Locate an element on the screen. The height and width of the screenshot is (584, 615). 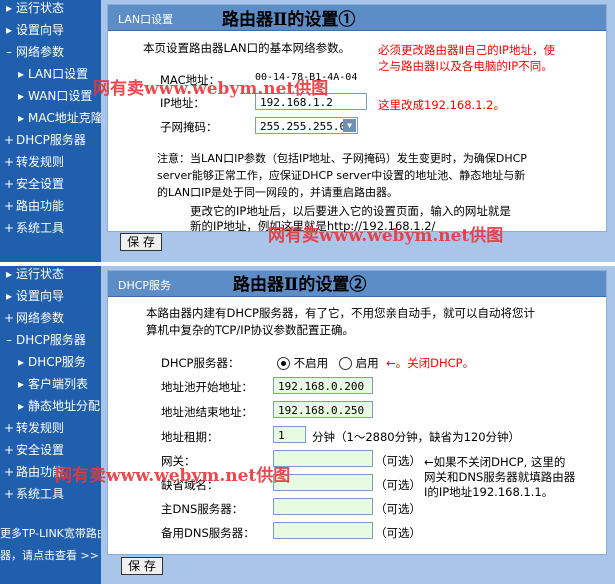
dhcp-enable-label: 启用 is located at coordinates (367, 363).